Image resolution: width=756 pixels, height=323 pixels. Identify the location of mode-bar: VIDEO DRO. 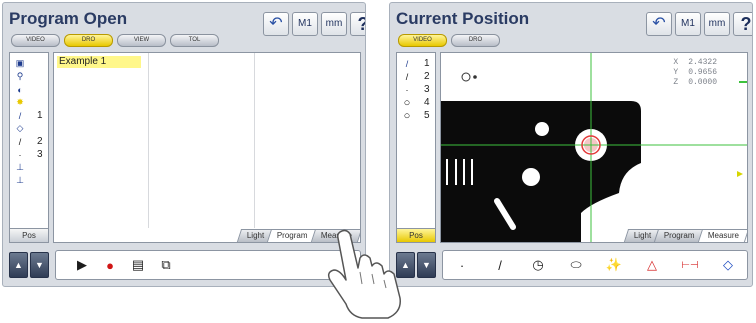
(449, 40).